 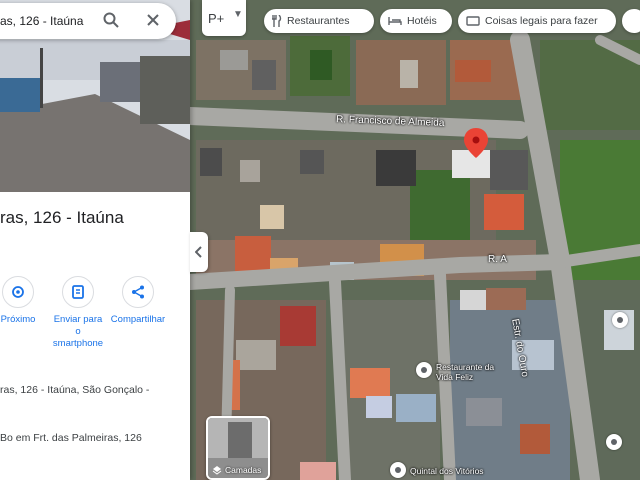 I want to click on chip-hotels: Hotéis, so click(x=416, y=21).